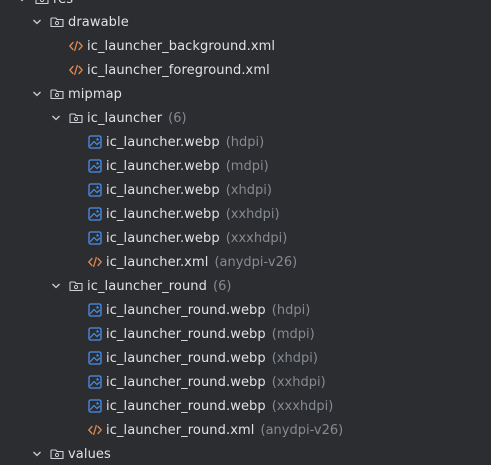 This screenshot has width=491, height=465. I want to click on tree-label: drawable, so click(98, 22).